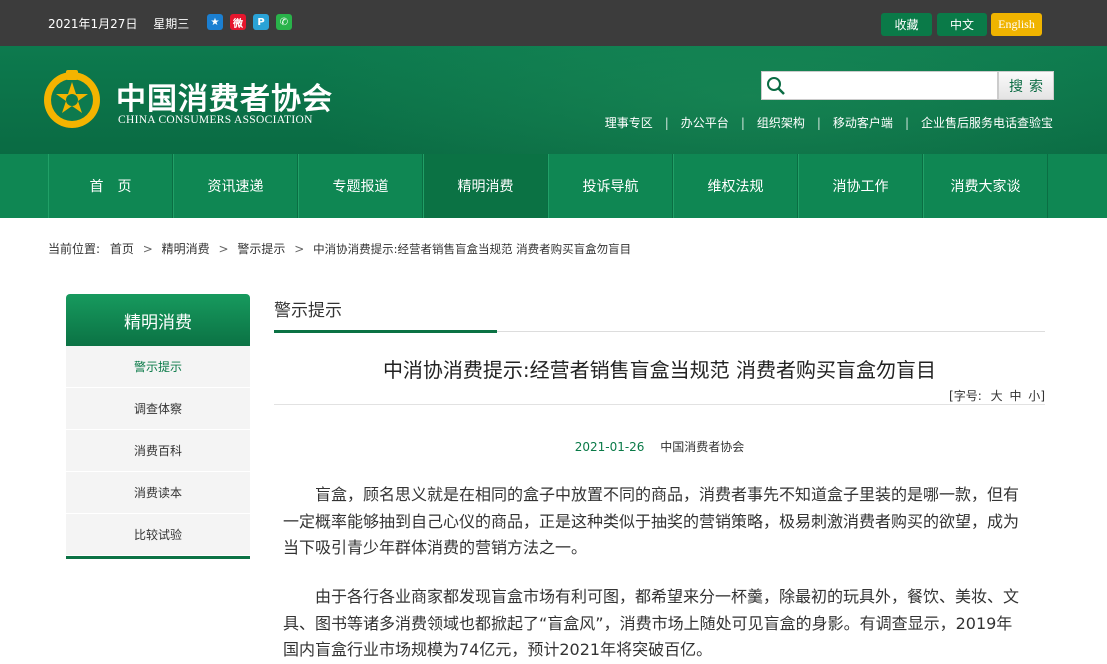 Image resolution: width=1107 pixels, height=664 pixels. Describe the element at coordinates (985, 186) in the screenshot. I see `nav-forum: 消费大家谈` at that location.